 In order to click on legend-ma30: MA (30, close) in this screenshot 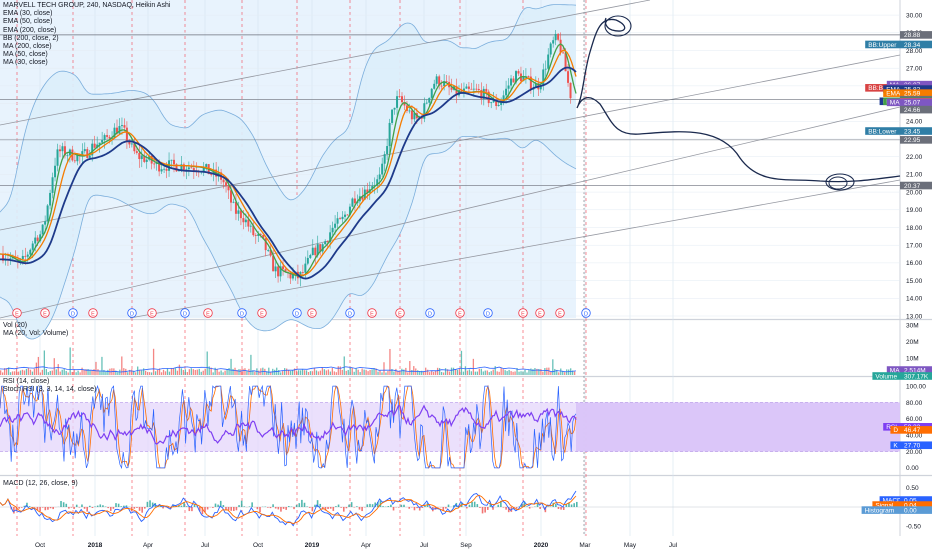, I will do `click(86, 63)`.